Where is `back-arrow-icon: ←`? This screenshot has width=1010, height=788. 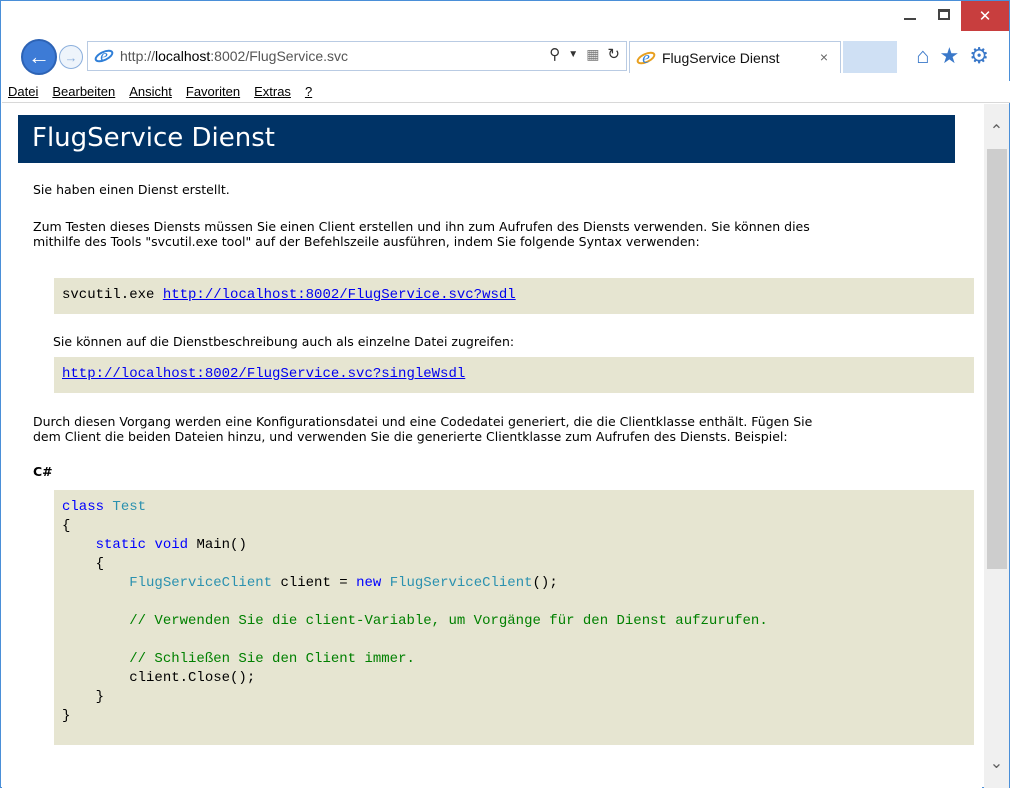
back-arrow-icon: ← is located at coordinates (39, 56).